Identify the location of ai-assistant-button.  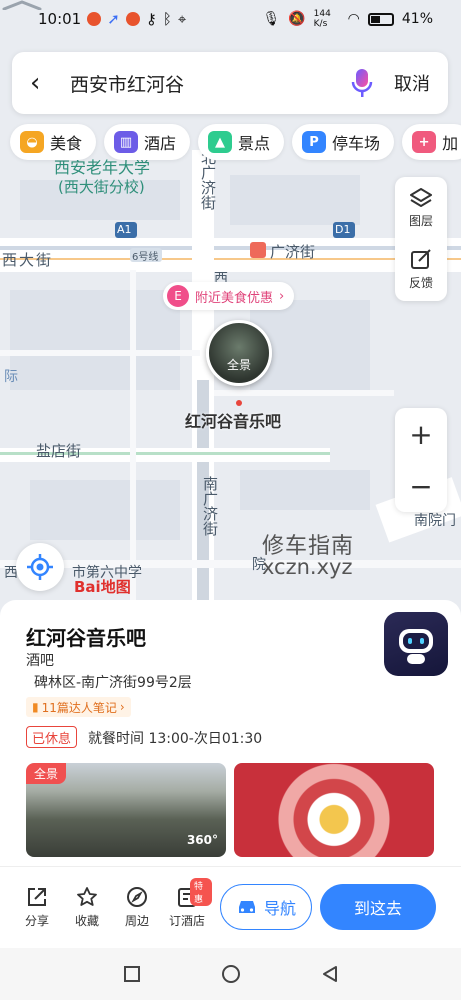
(416, 644).